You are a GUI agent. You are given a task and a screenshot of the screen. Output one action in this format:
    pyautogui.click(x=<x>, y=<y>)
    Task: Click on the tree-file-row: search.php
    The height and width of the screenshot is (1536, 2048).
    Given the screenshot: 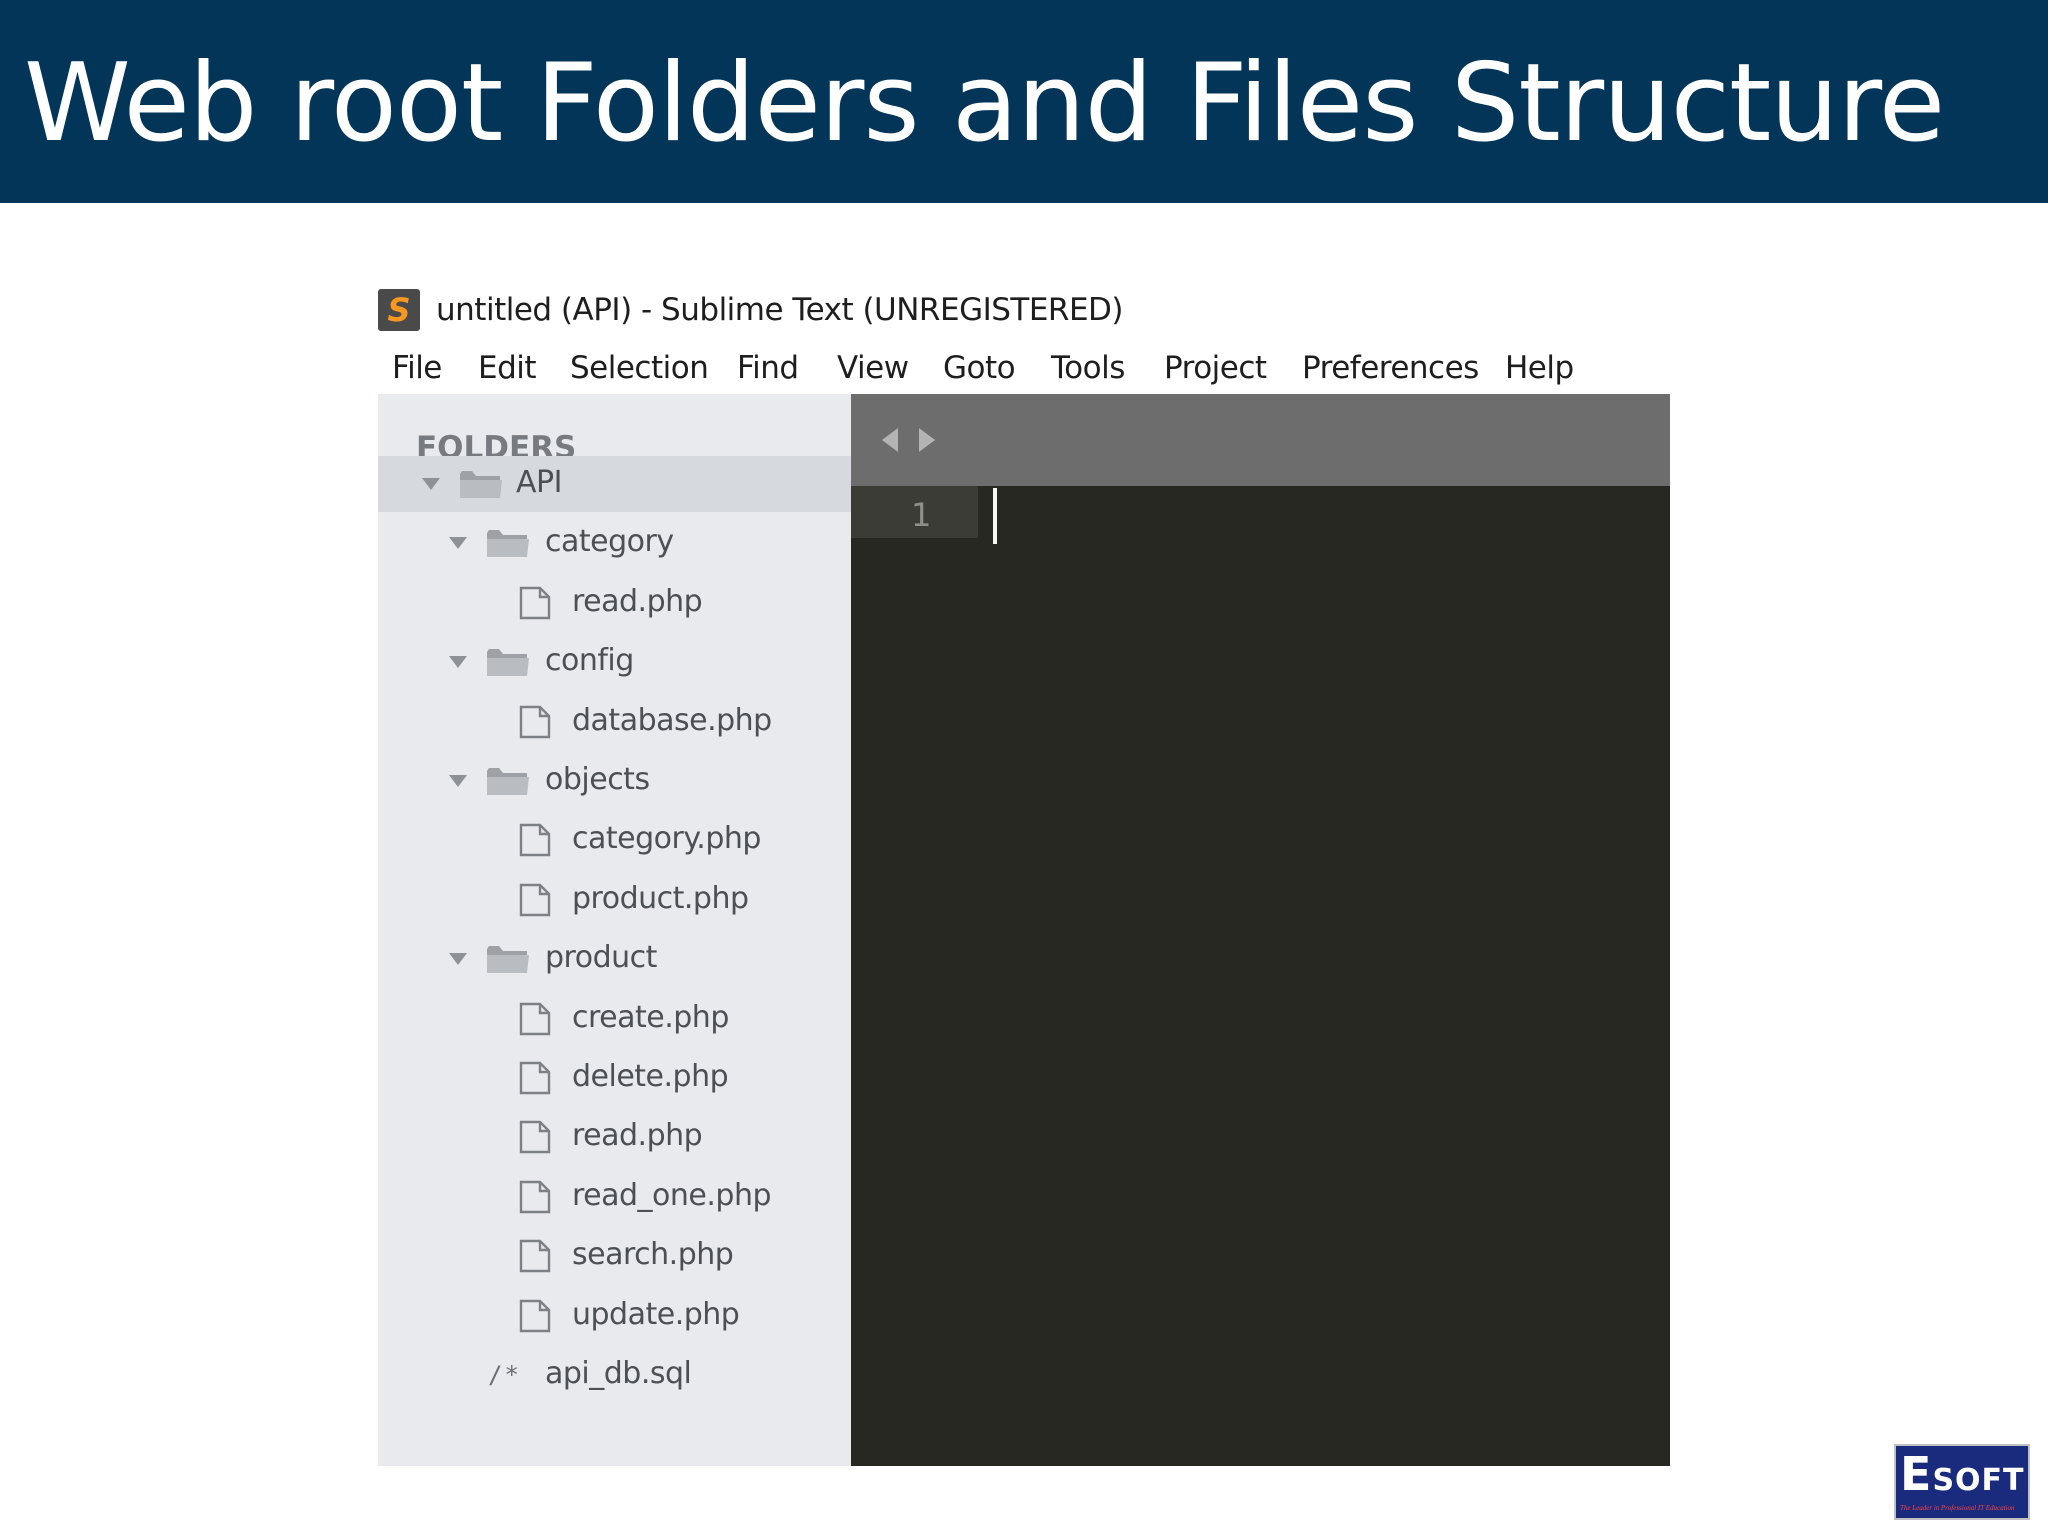 What is the action you would take?
    pyautogui.click(x=614, y=1256)
    